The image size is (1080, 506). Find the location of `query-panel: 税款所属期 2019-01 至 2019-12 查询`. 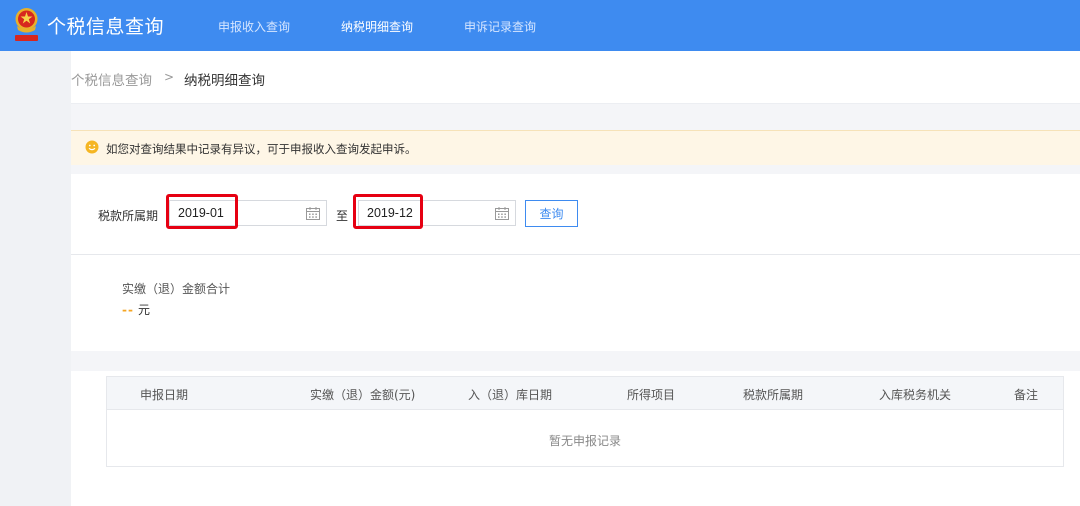

query-panel: 税款所属期 2019-01 至 2019-12 查询 is located at coordinates (575, 214).